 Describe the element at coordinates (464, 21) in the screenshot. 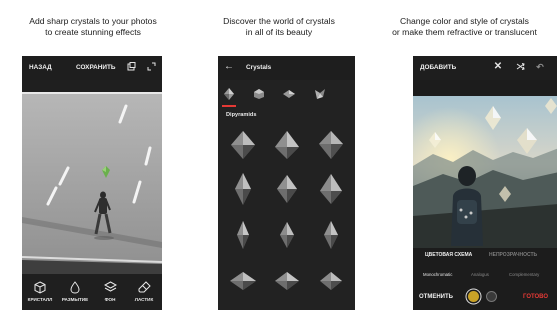

I see `caption-line: Change color and style of crystals` at that location.